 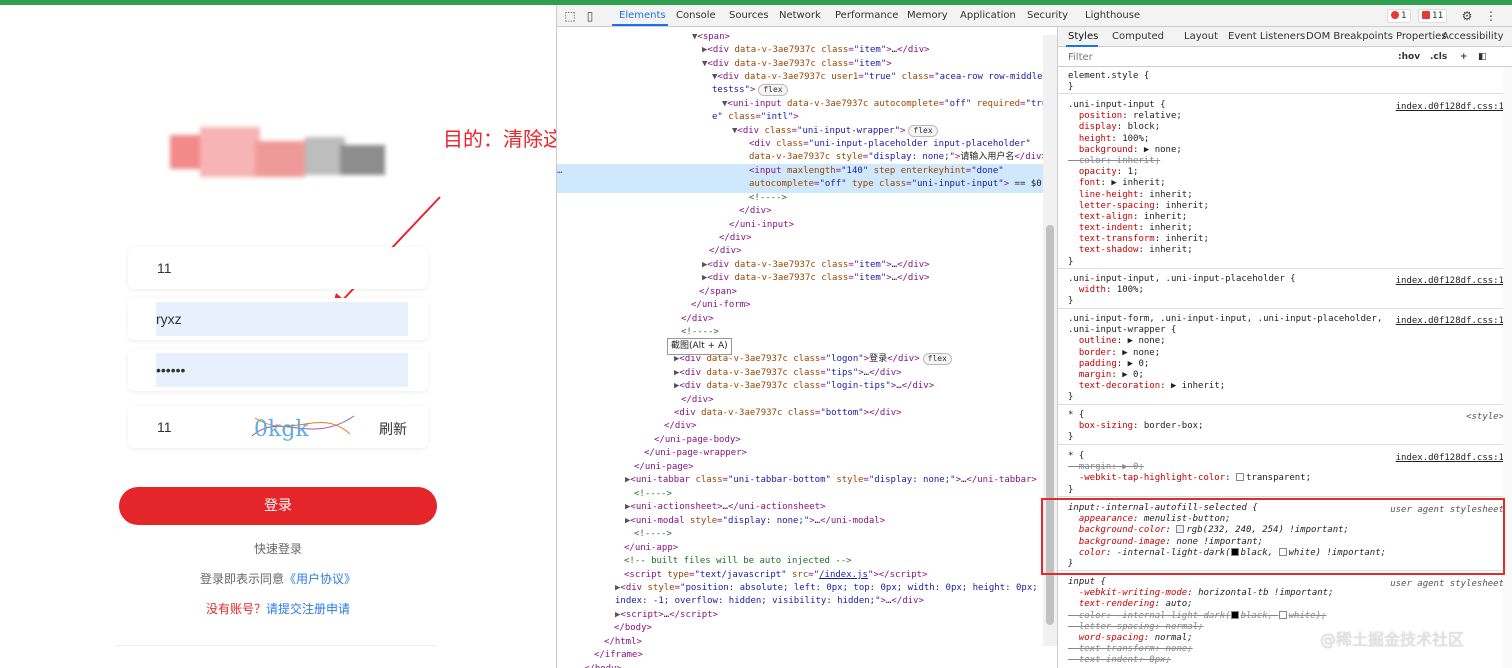 What do you see at coordinates (308, 609) in the screenshot?
I see `register-link: 请提交注册申请` at bounding box center [308, 609].